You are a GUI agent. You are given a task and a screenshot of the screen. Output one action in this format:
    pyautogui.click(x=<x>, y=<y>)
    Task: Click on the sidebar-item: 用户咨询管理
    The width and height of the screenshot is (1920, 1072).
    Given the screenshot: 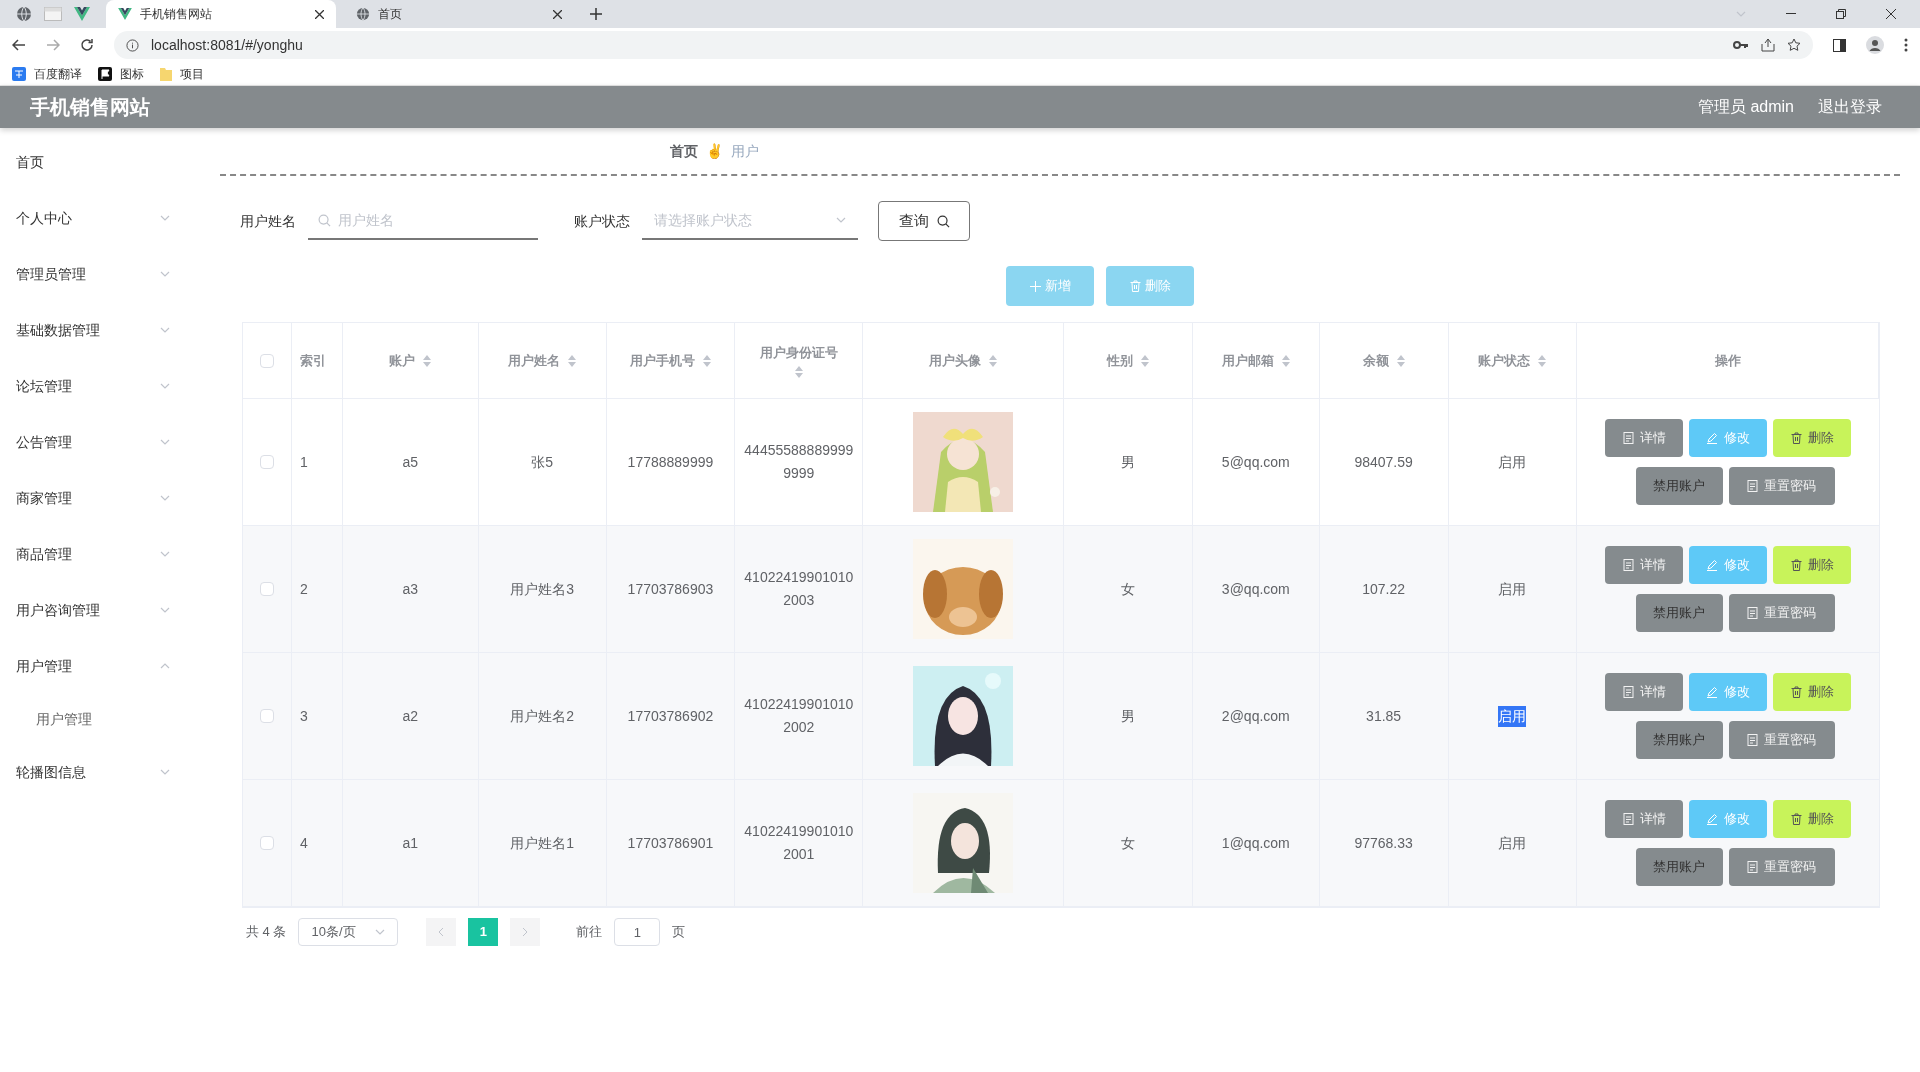 What is the action you would take?
    pyautogui.click(x=90, y=610)
    